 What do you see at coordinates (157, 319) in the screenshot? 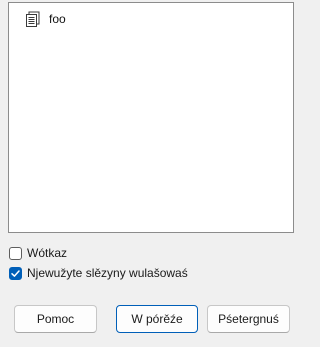
I see `ok-button: W pórěźe` at bounding box center [157, 319].